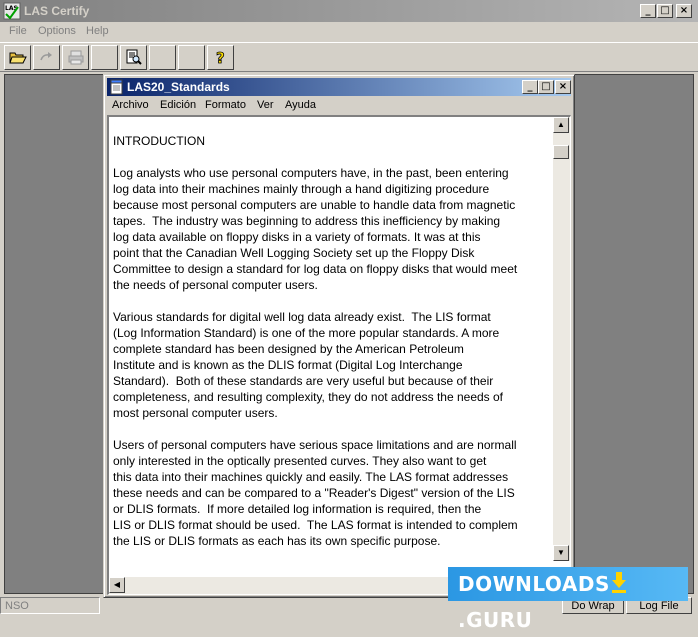  What do you see at coordinates (561, 339) in the screenshot?
I see `vertical-scrollbar: ▲ ▼` at bounding box center [561, 339].